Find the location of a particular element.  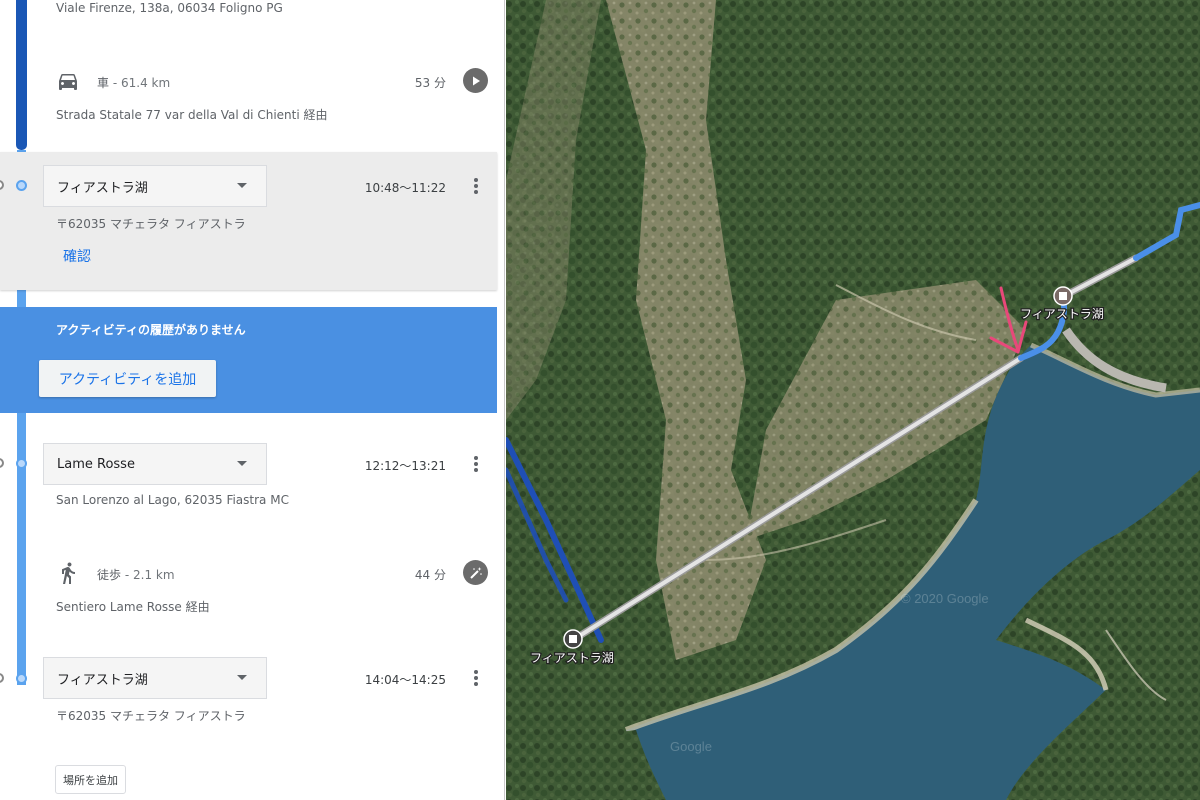

magic-wand-icon is located at coordinates (475, 572).